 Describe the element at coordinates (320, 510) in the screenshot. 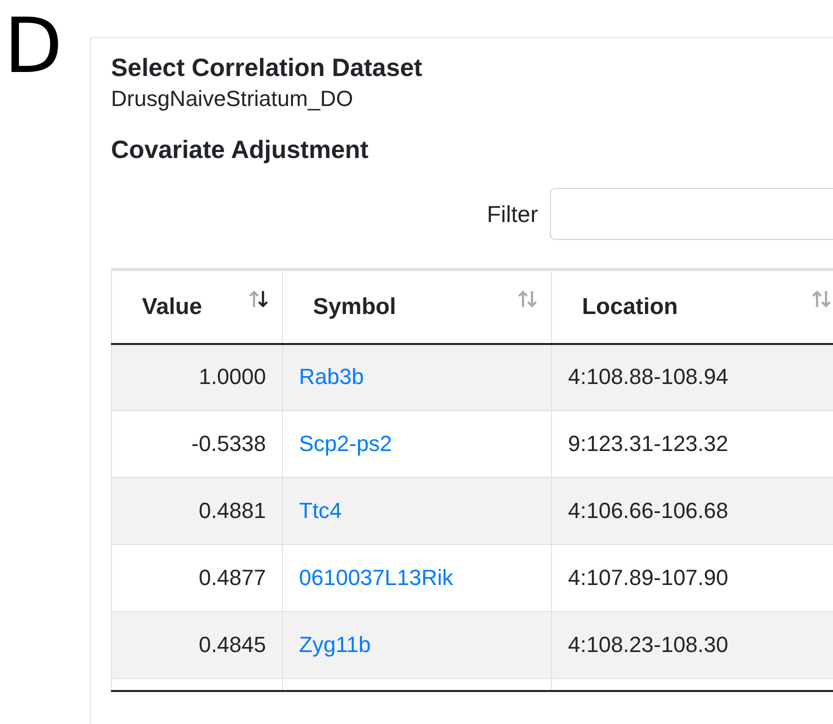

I see `gene-link: Ttc4` at that location.